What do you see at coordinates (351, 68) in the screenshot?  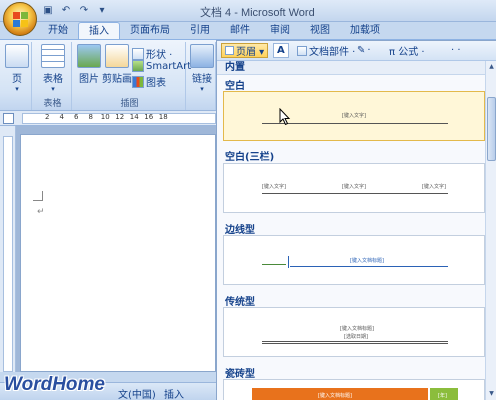 I see `builtin-section-title: 内置` at bounding box center [351, 68].